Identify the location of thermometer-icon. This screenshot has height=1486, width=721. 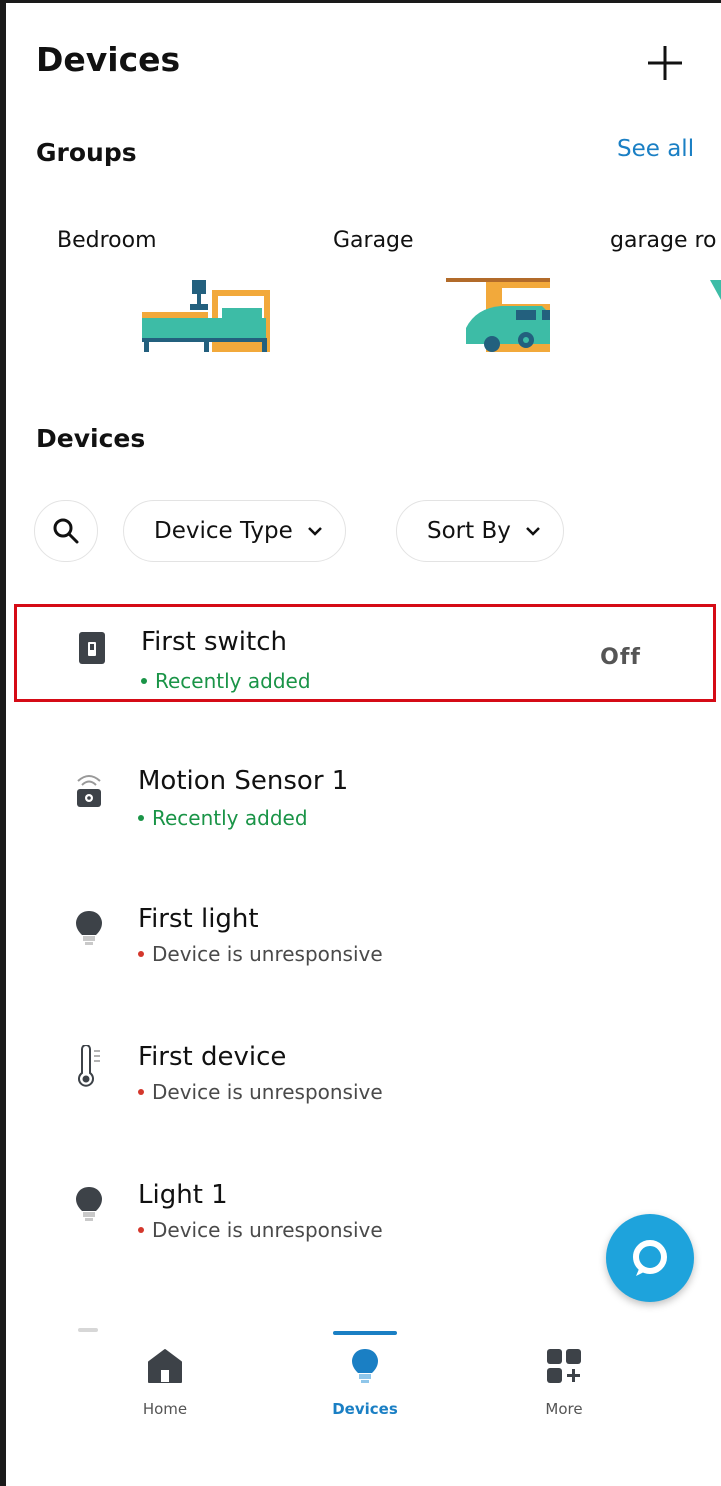
(89, 1067).